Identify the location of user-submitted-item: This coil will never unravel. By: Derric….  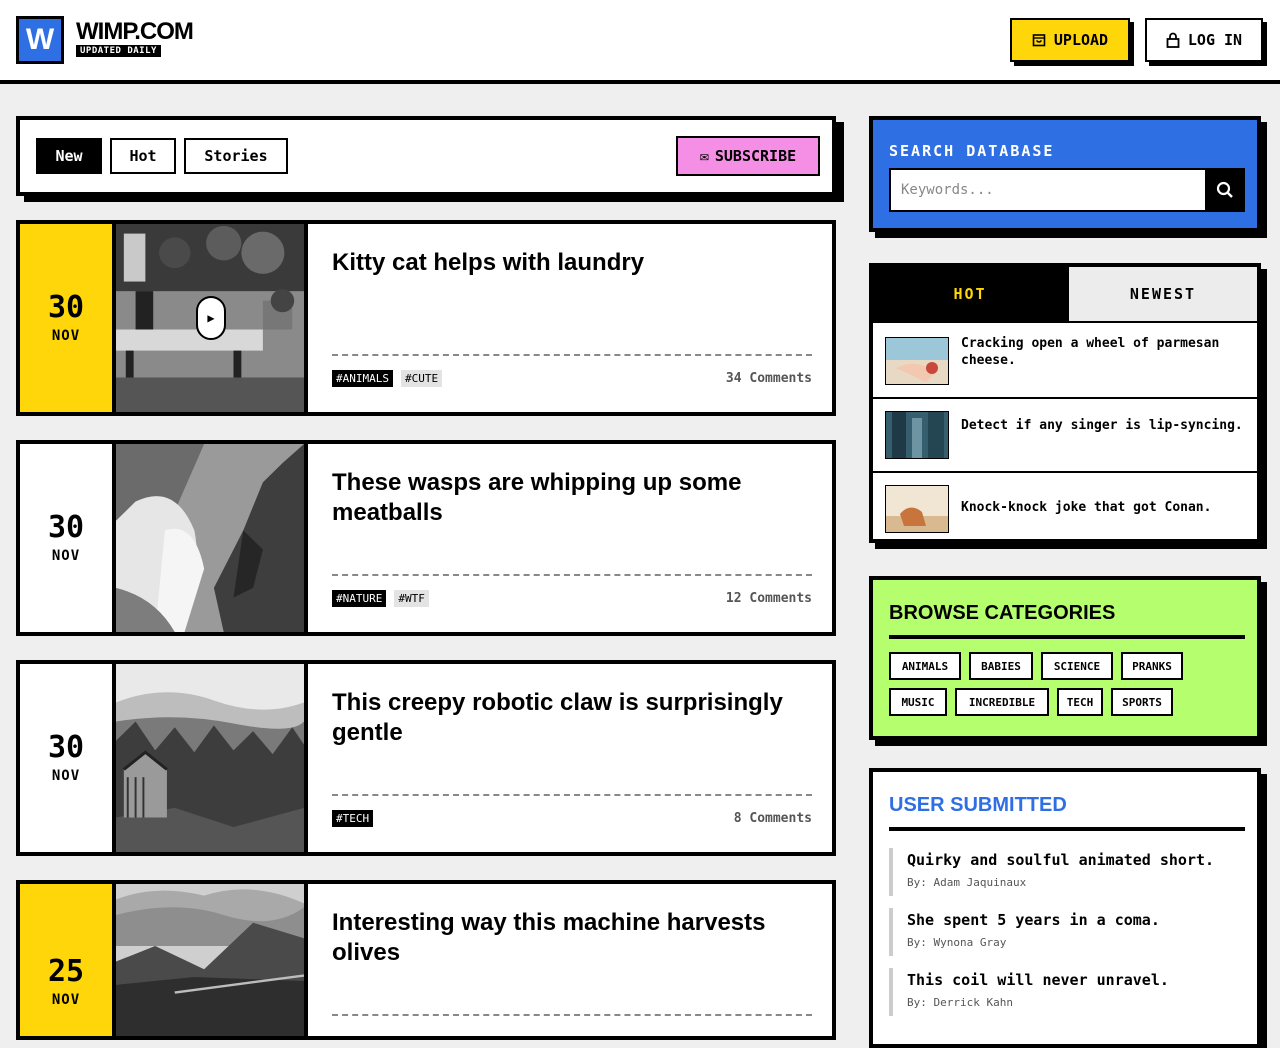
(1067, 992).